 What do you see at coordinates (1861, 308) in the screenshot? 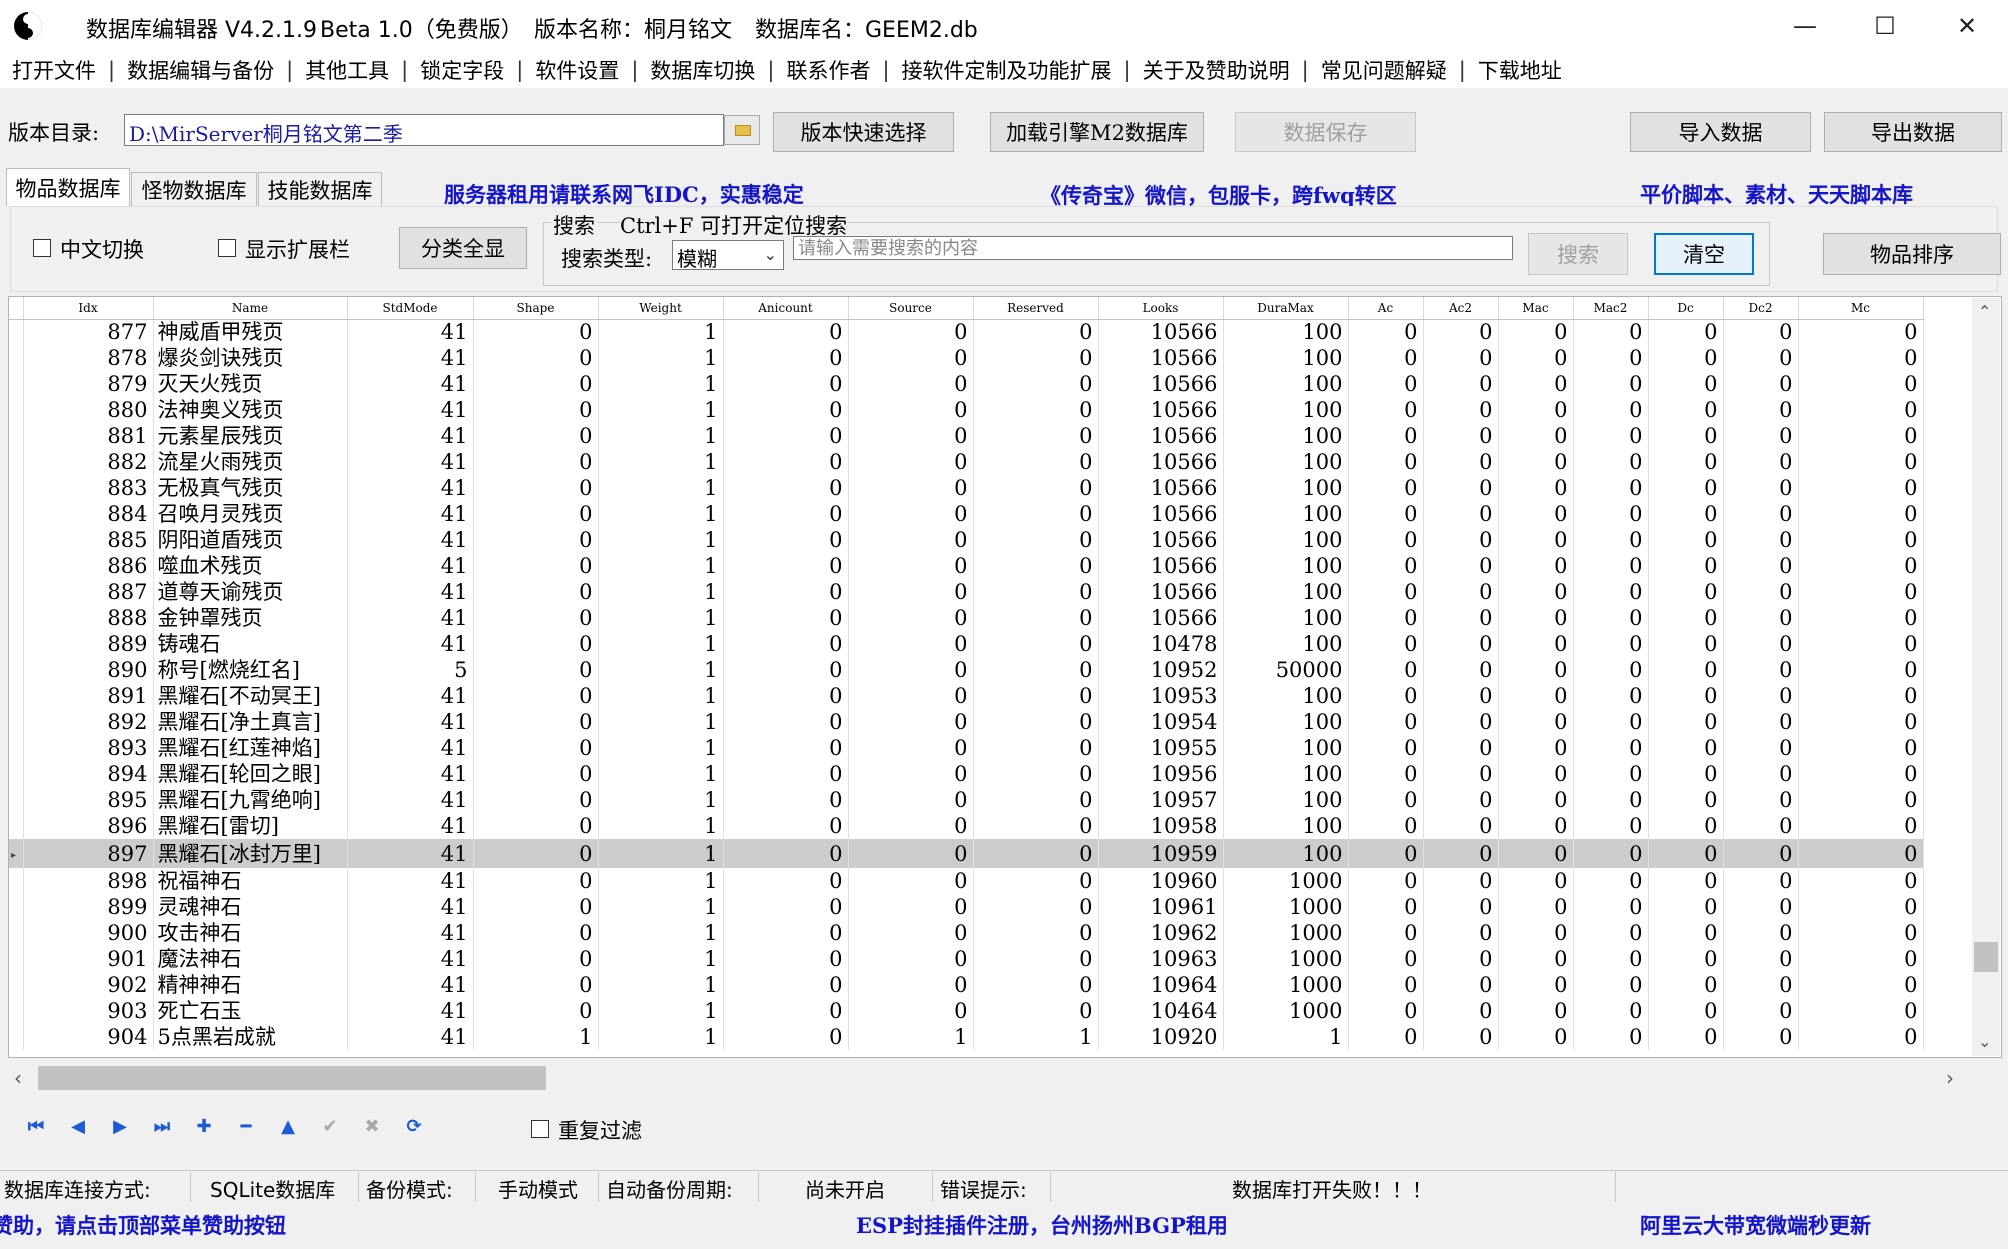
I see `column-header: Mc` at bounding box center [1861, 308].